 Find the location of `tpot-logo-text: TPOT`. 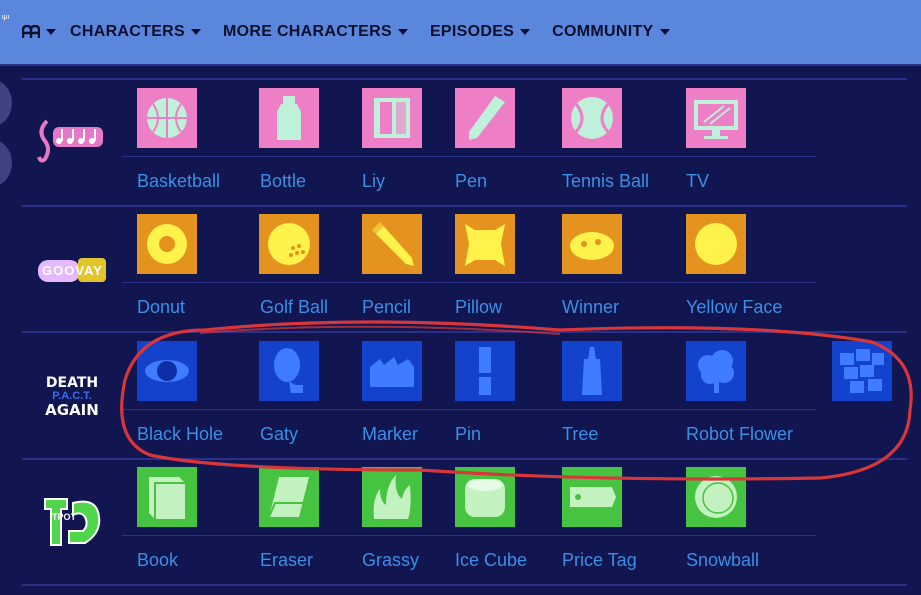

tpot-logo-text: TPOT is located at coordinates (64, 517).